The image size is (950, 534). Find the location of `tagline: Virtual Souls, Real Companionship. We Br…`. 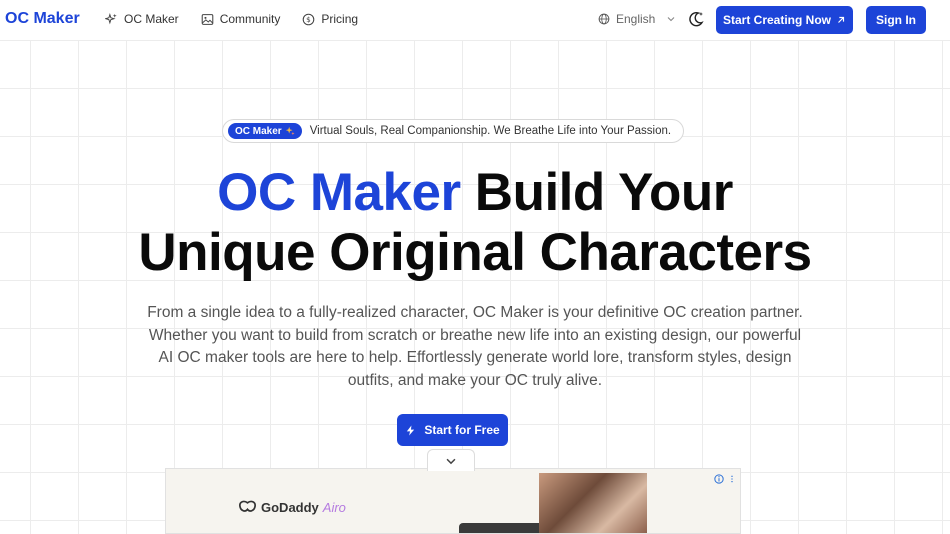

tagline: Virtual Souls, Real Companionship. We Br… is located at coordinates (490, 131).